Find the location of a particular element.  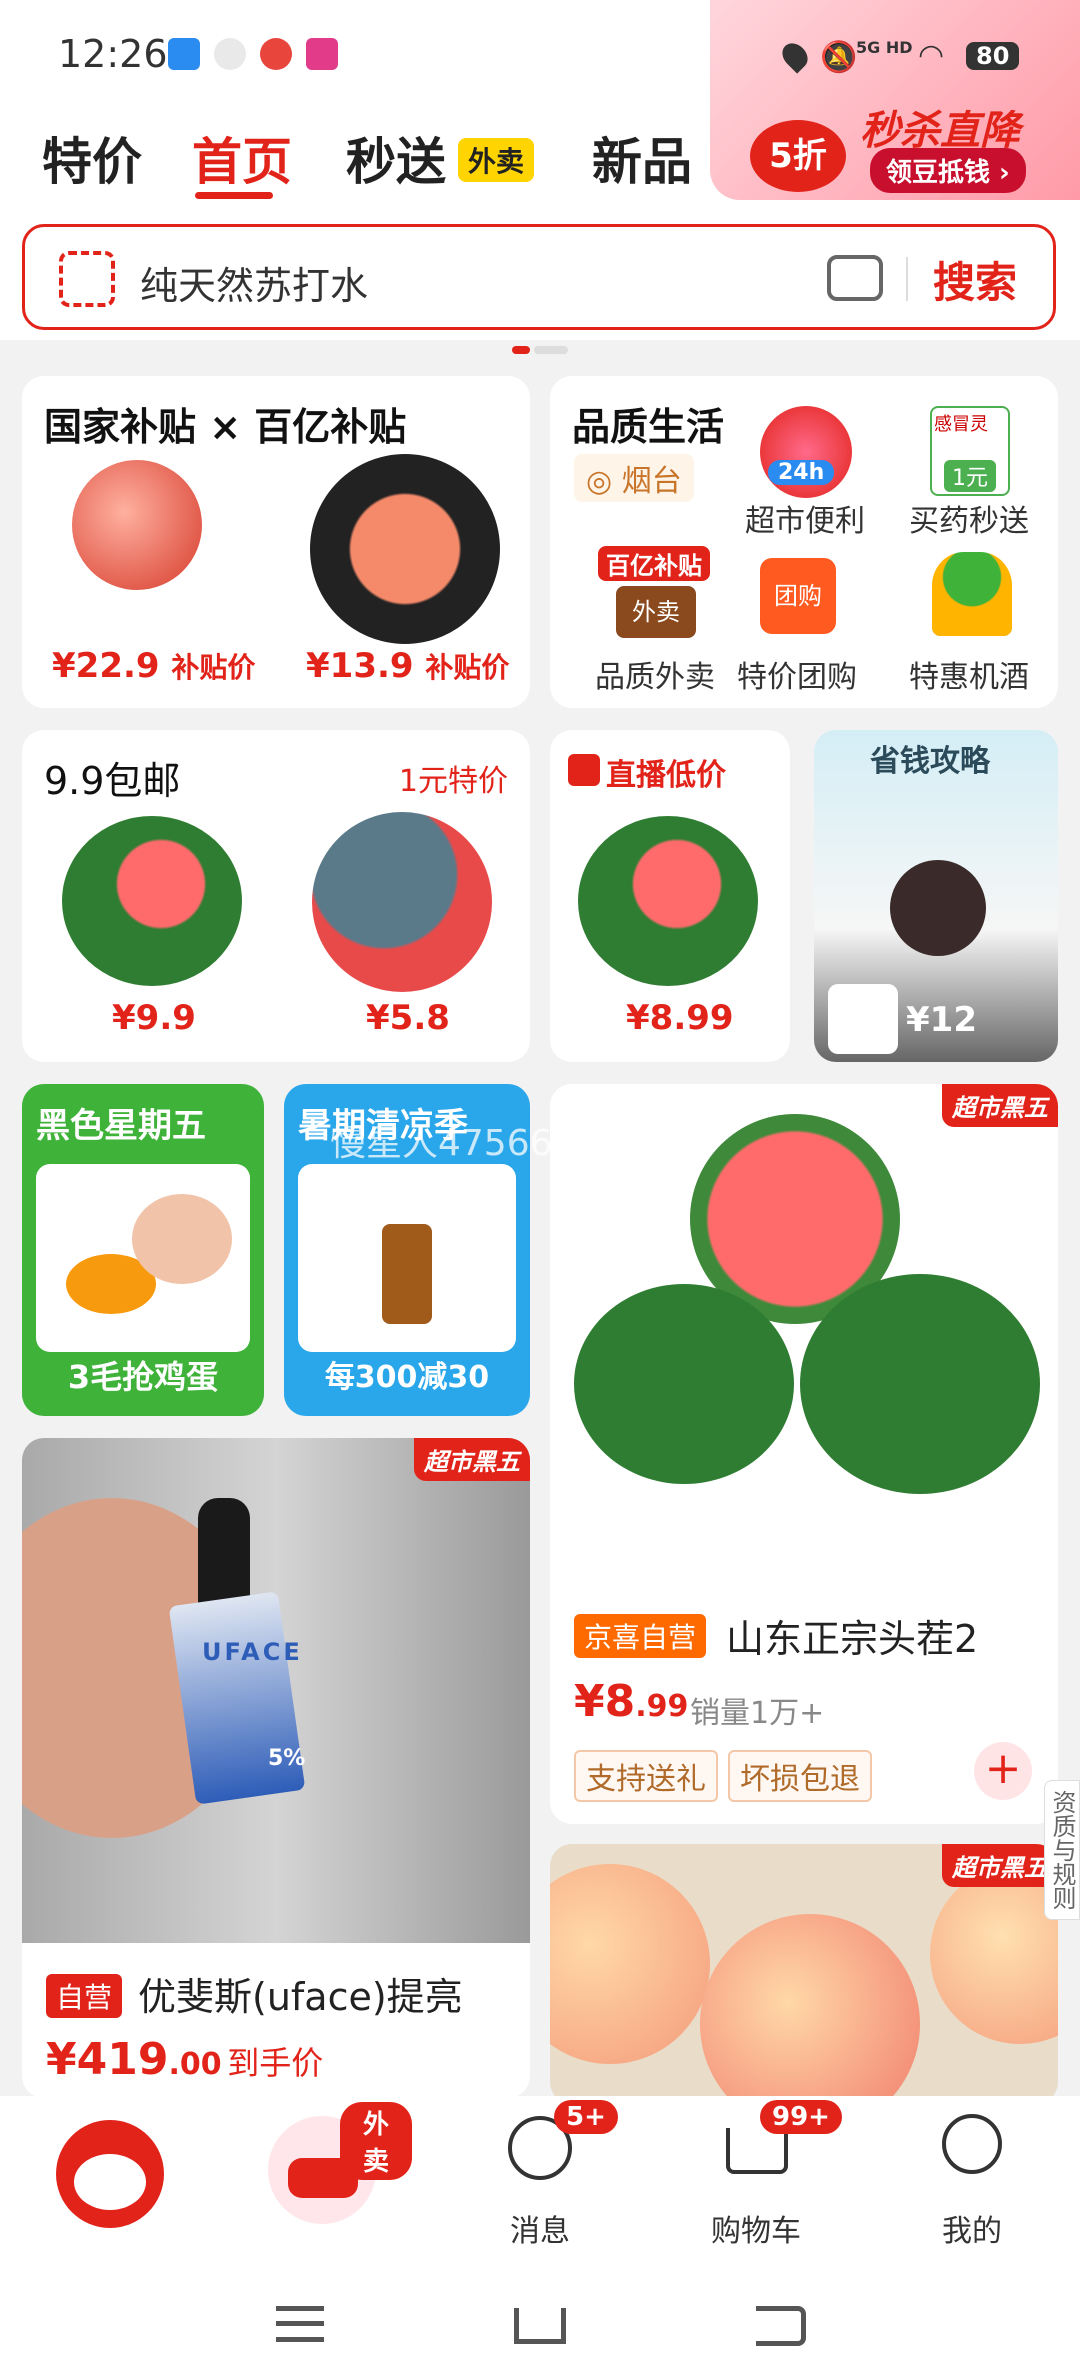

bottom-nav: 外卖 5+ 消息 99+ 购物车 我的 is located at coordinates (540, 2184).